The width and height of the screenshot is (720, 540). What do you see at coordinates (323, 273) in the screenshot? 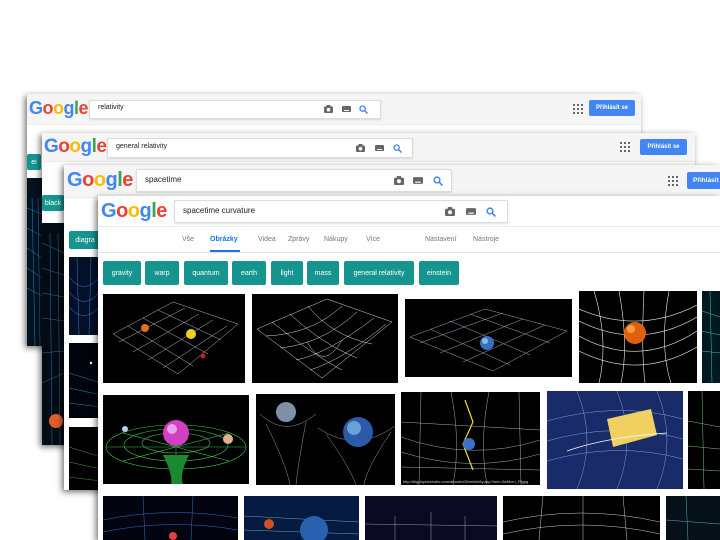
I see `chip-mass: mass` at bounding box center [323, 273].